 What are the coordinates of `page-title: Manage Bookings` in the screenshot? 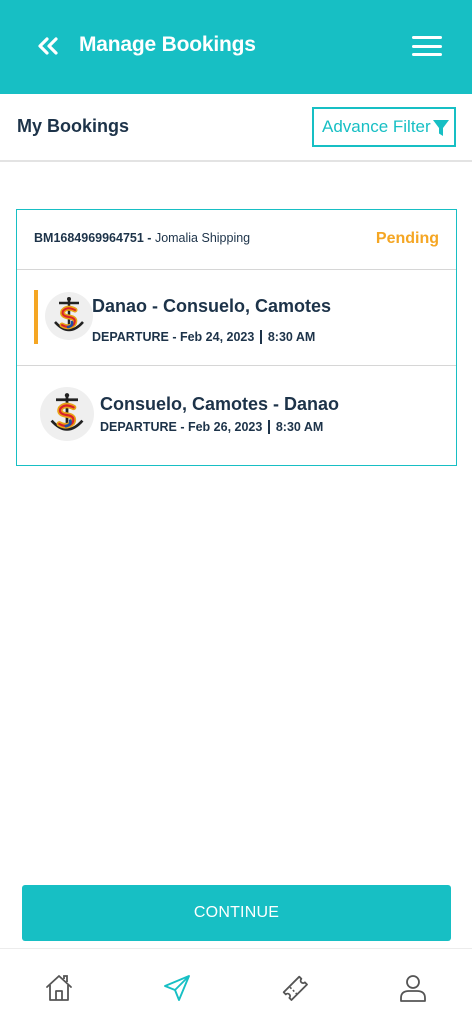 It's located at (167, 44).